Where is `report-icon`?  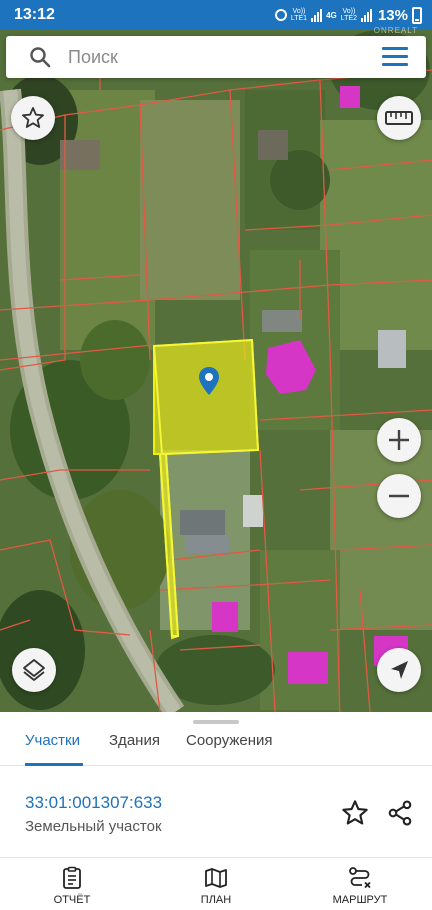
report-icon is located at coordinates (72, 877).